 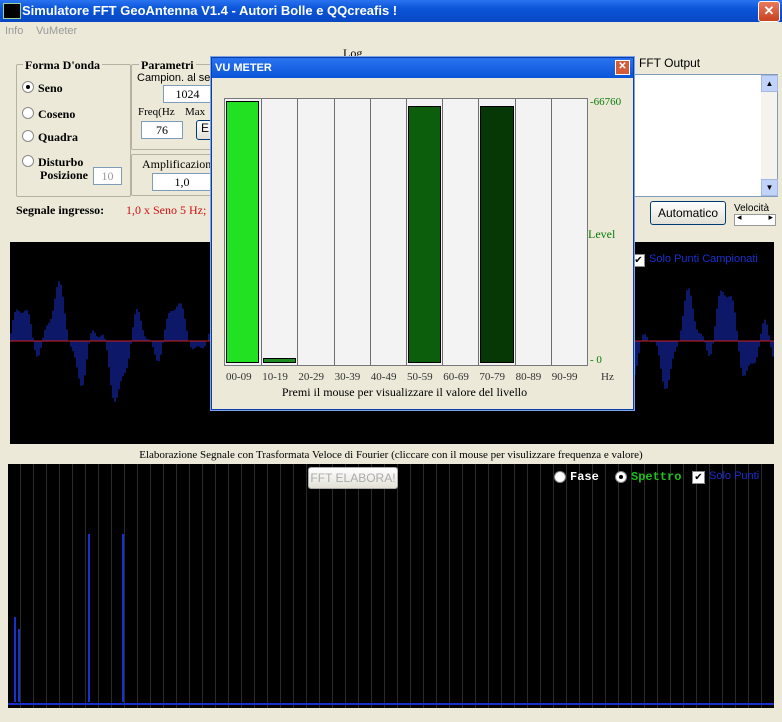 I want to click on solo-punti-campionati-label: Solo Punti Campionati, so click(x=703, y=259).